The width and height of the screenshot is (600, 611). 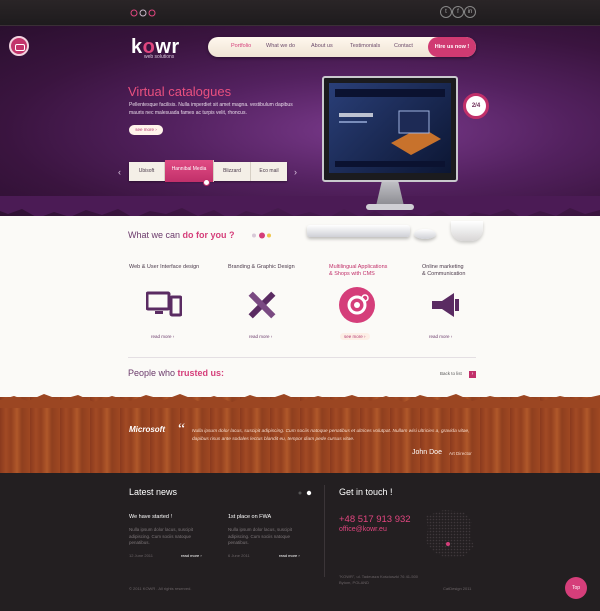 I want to click on client-logo-microsoft: Microsoft, so click(x=147, y=429).